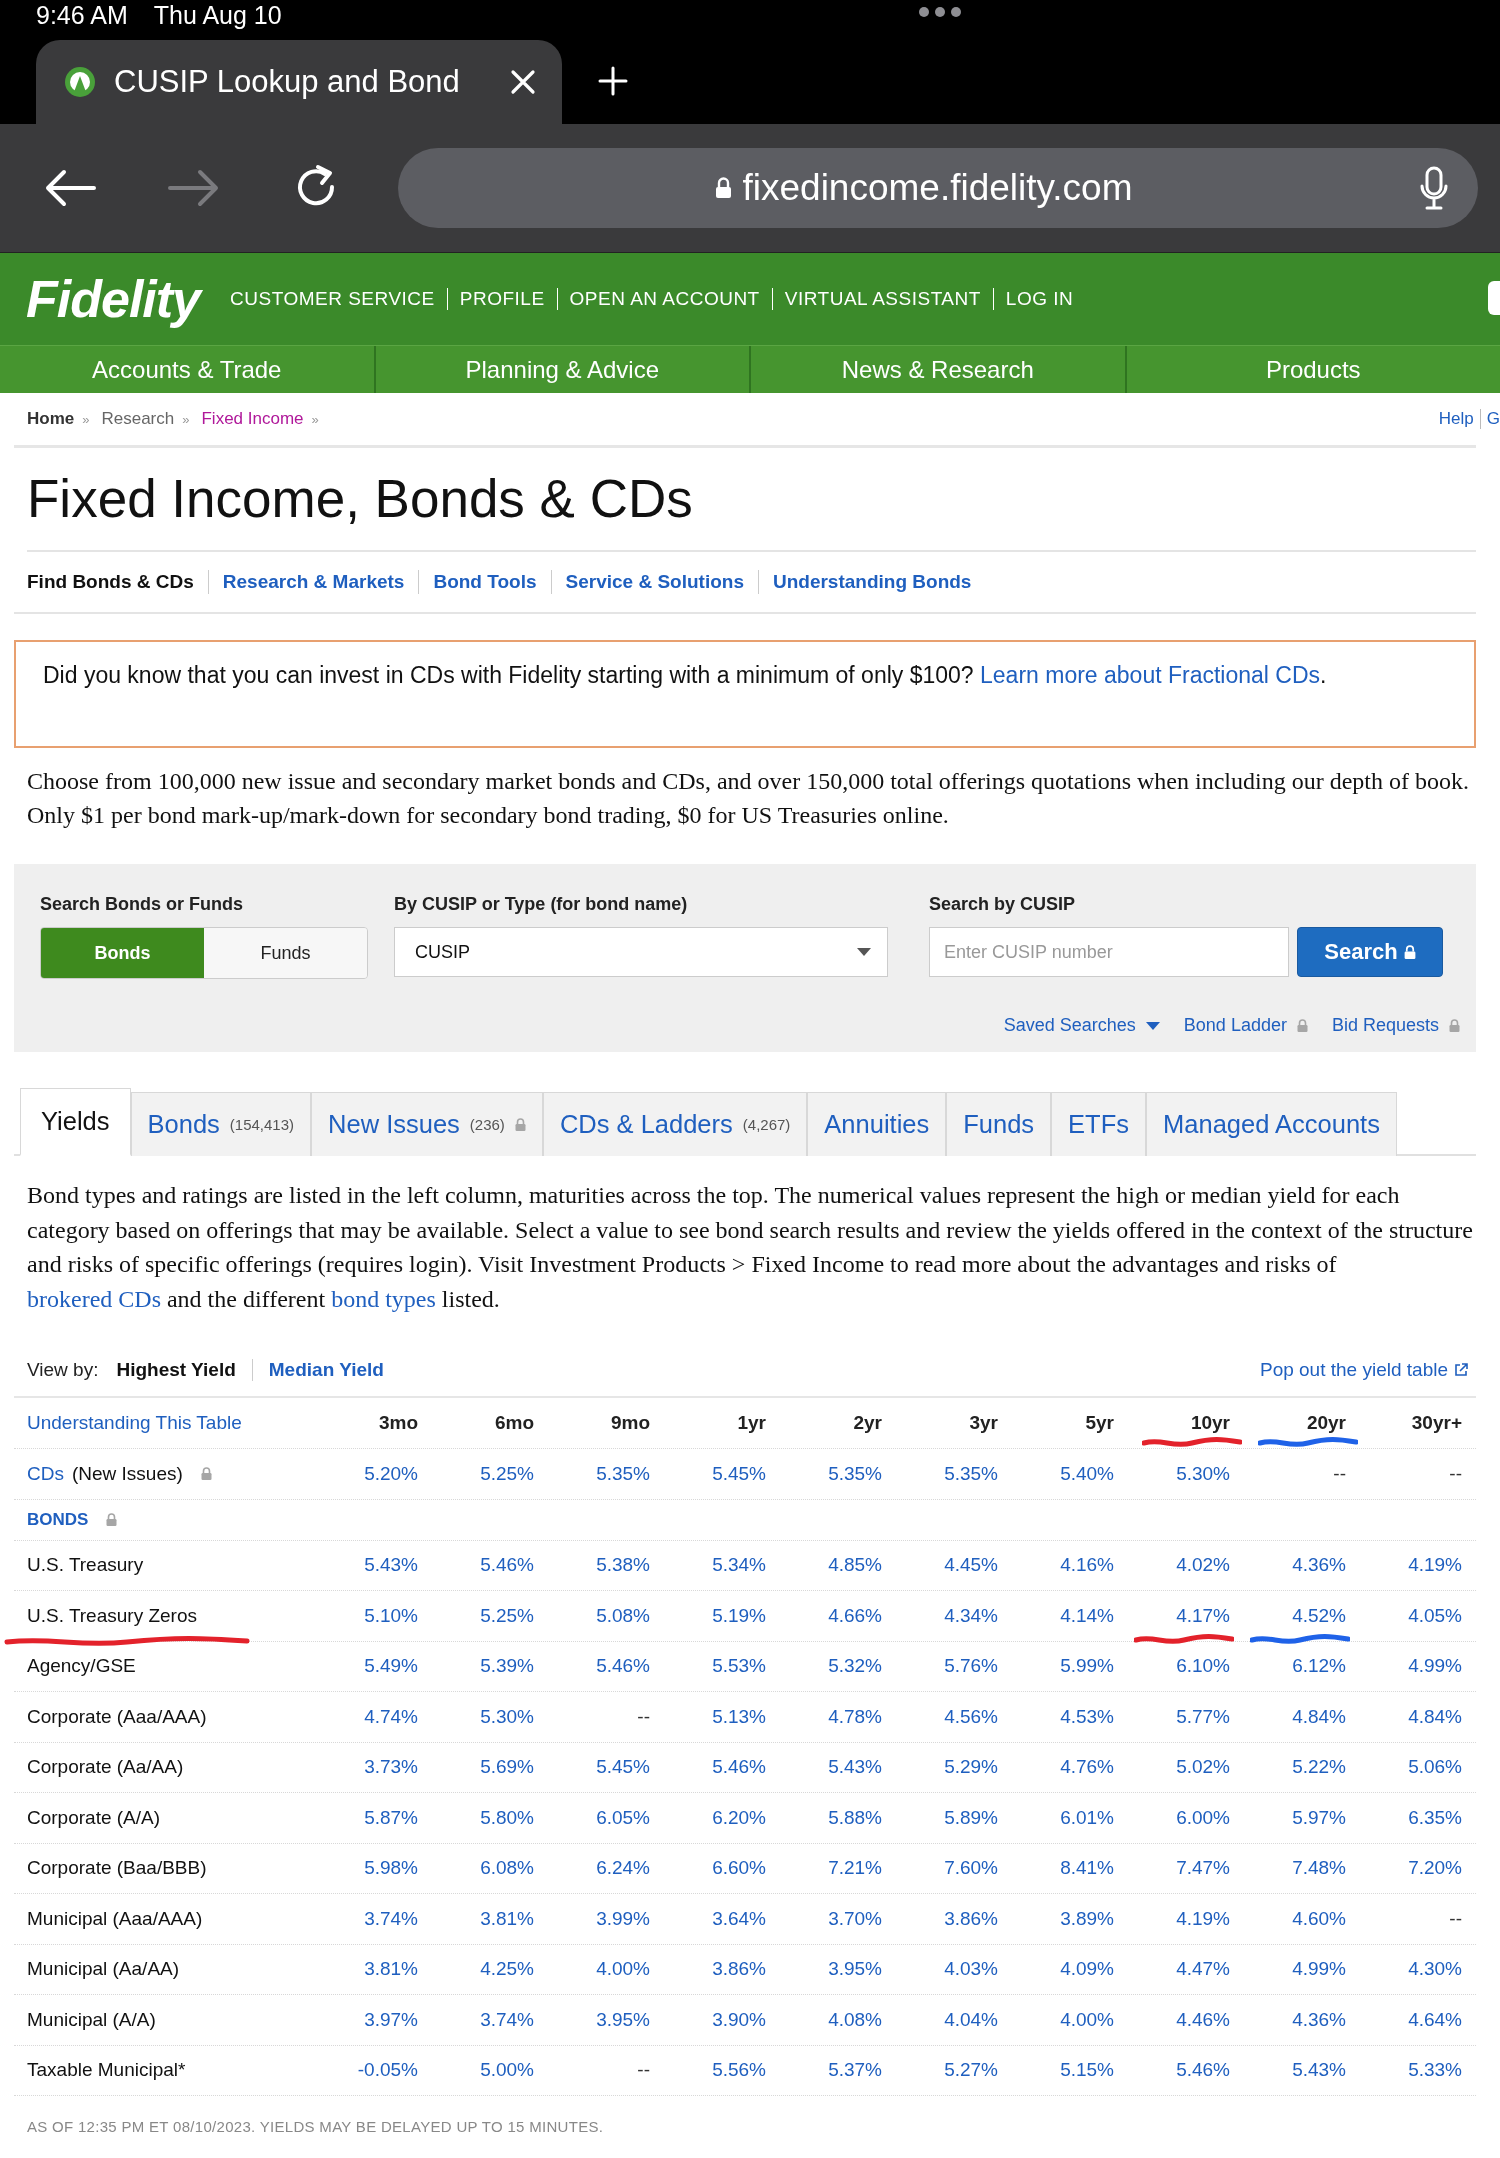  Describe the element at coordinates (675, 1124) in the screenshot. I see `content-tab: CDs & Ladders (4,267)` at that location.